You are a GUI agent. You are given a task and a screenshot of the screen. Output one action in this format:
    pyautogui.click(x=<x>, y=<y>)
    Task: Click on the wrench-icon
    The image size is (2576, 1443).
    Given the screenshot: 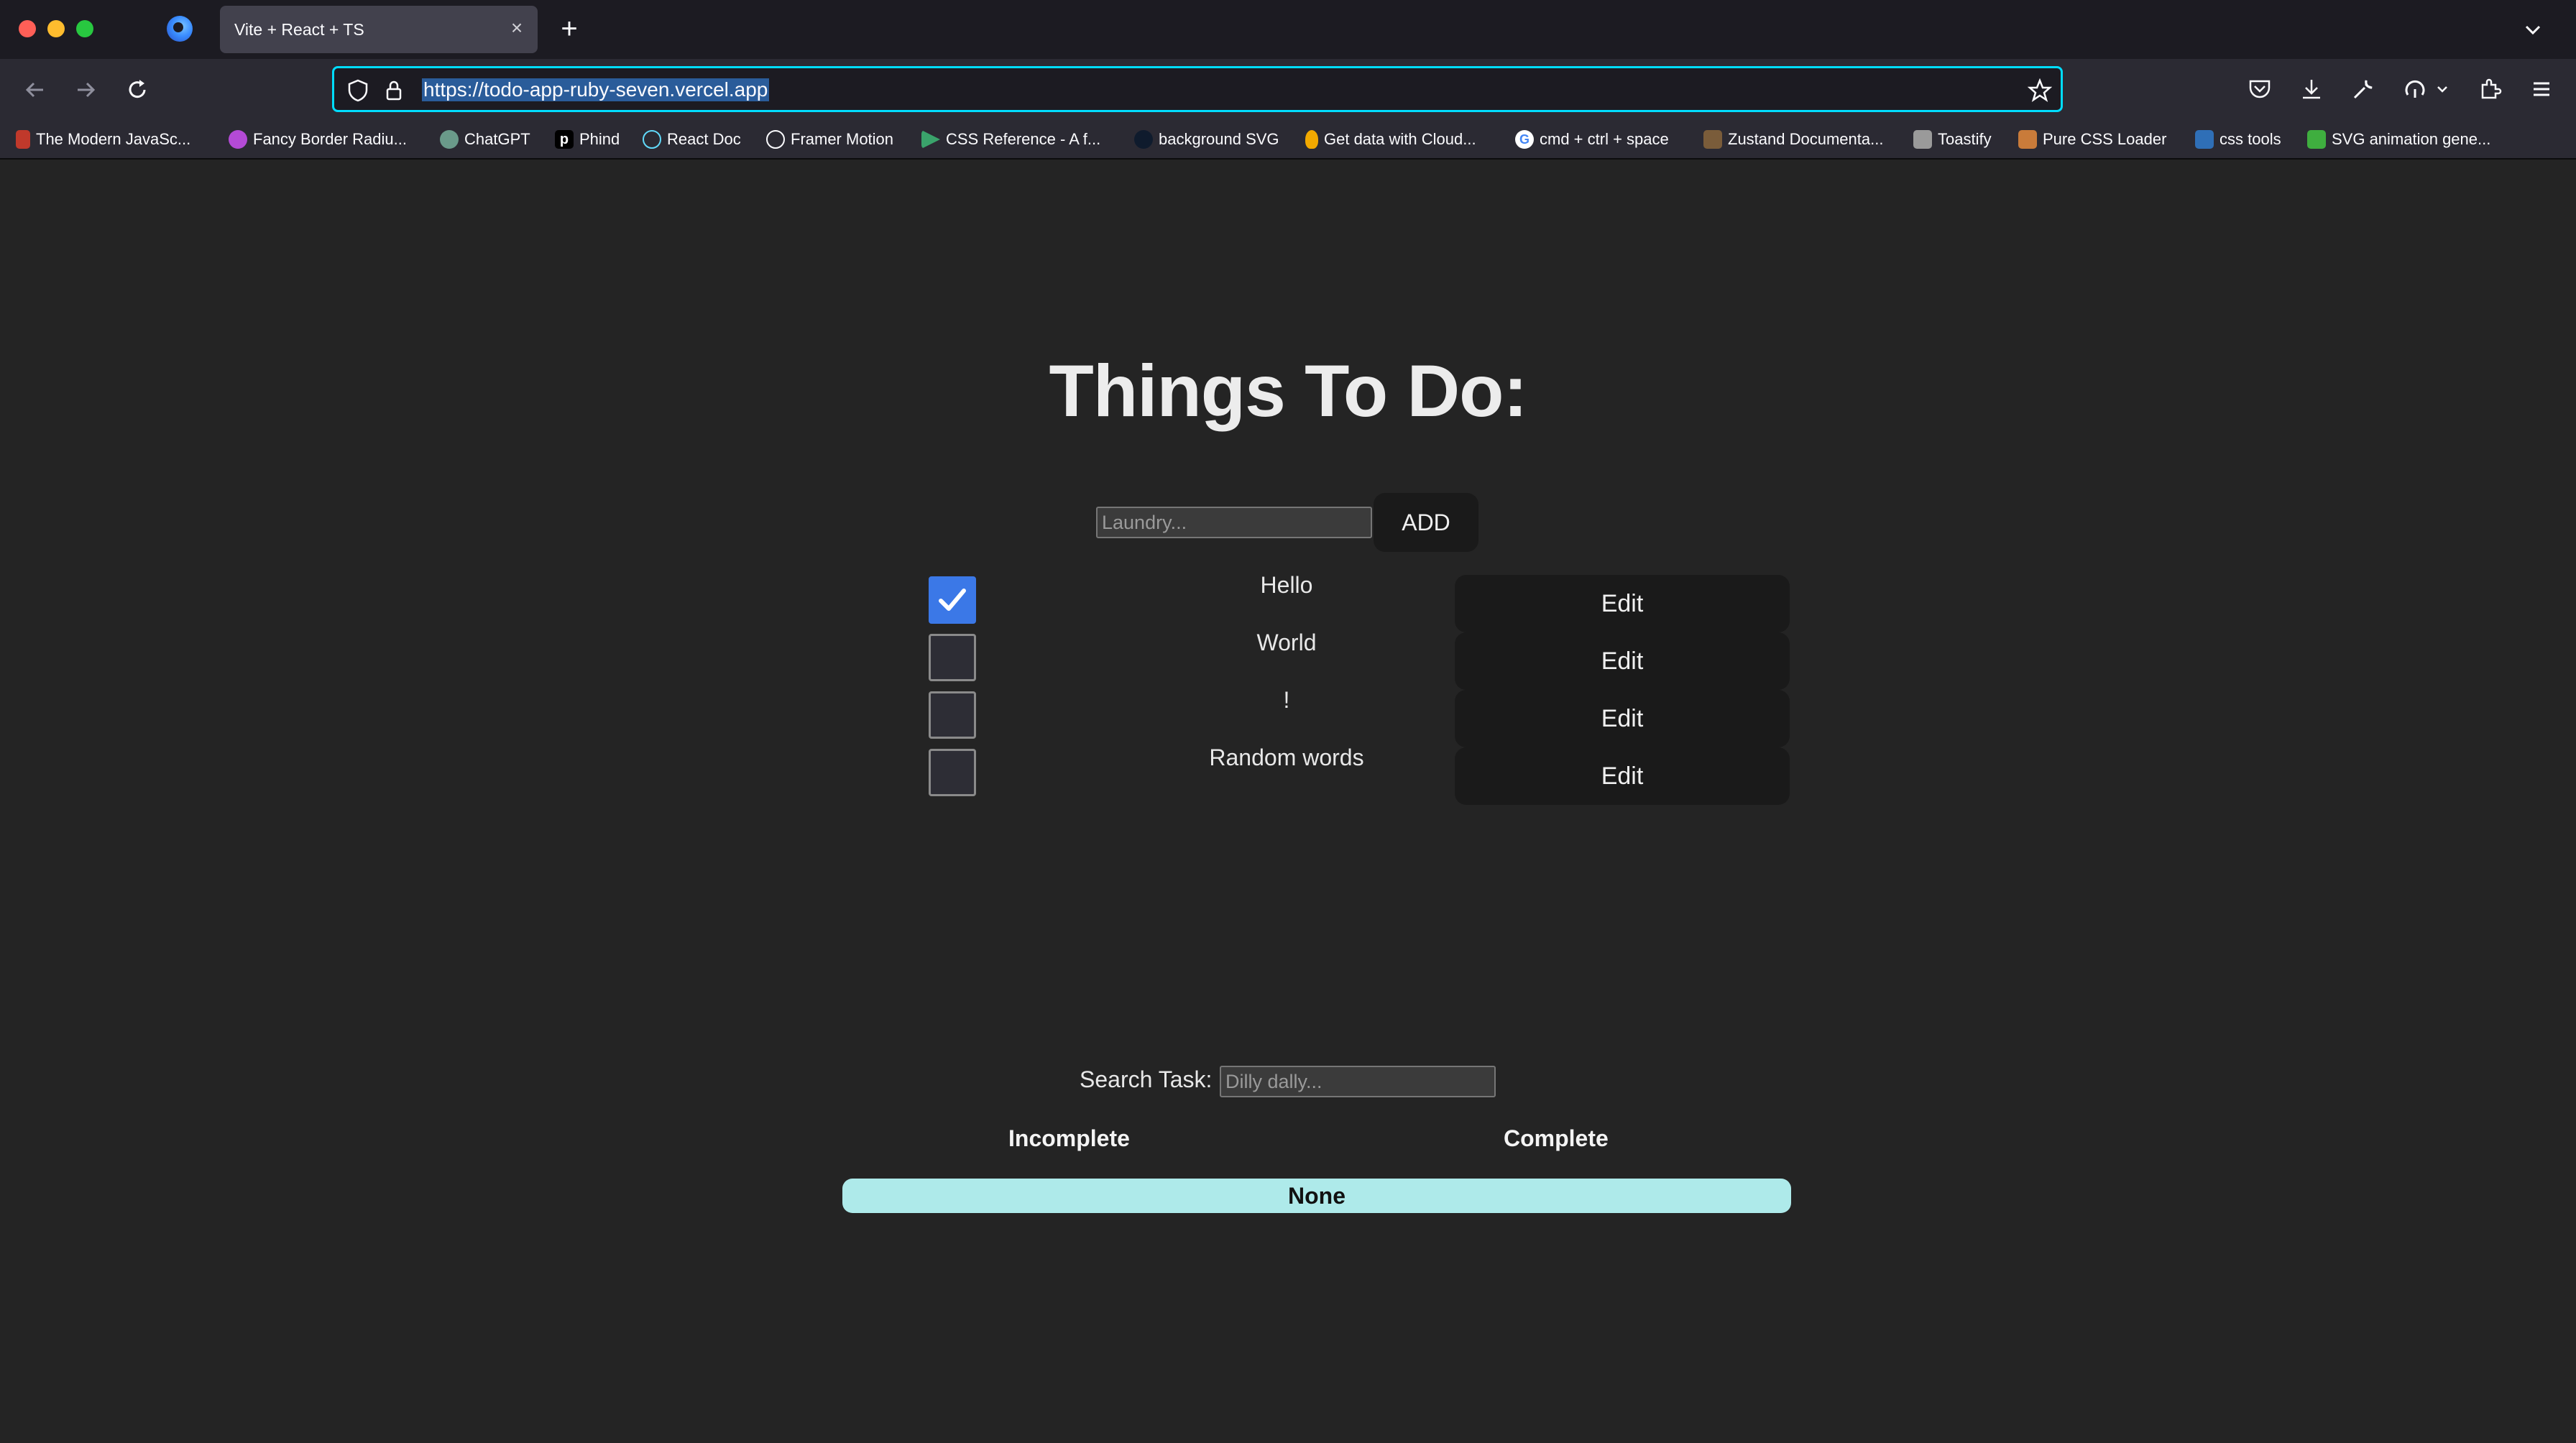 What is the action you would take?
    pyautogui.click(x=2363, y=89)
    